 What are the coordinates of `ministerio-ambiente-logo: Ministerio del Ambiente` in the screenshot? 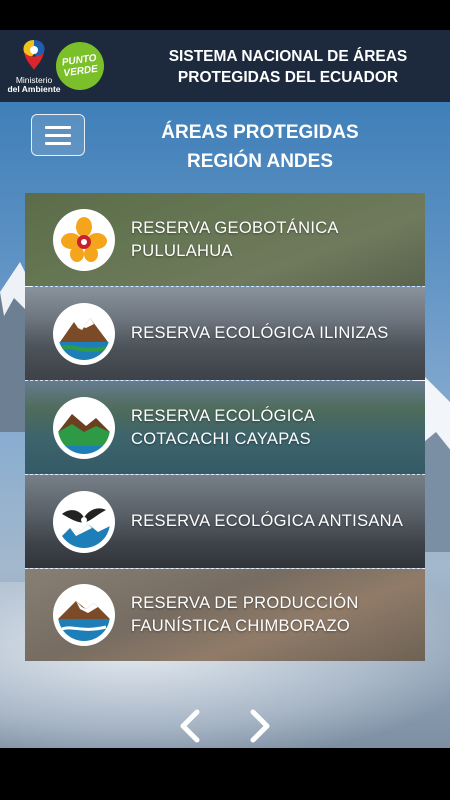 It's located at (34, 66).